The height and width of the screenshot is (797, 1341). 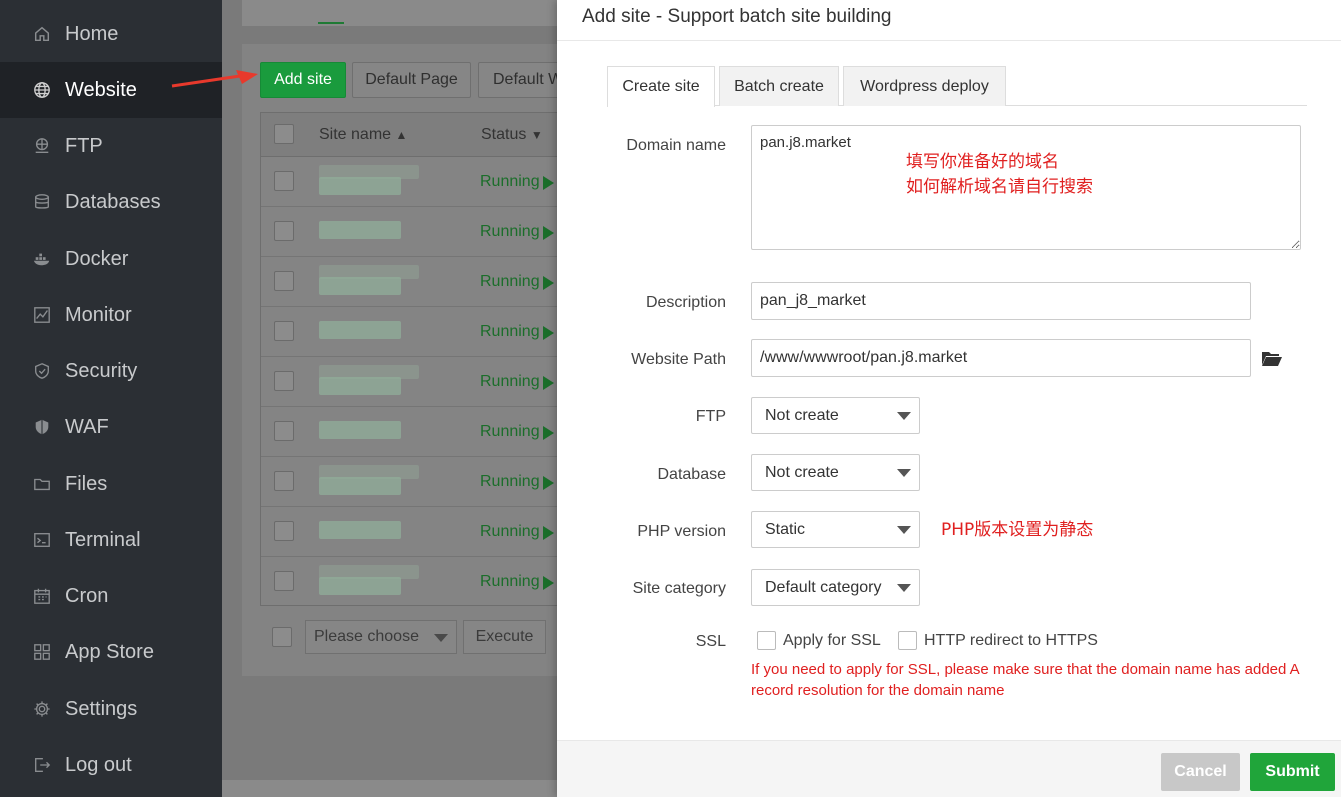 What do you see at coordinates (42, 596) in the screenshot?
I see `calendar-icon` at bounding box center [42, 596].